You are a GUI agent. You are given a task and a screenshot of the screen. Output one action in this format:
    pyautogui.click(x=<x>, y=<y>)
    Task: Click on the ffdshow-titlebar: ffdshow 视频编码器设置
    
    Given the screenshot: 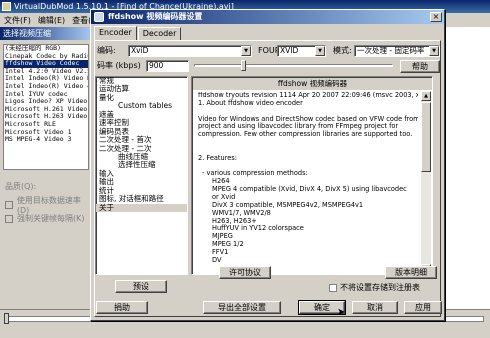 What is the action you would take?
    pyautogui.click(x=267, y=17)
    